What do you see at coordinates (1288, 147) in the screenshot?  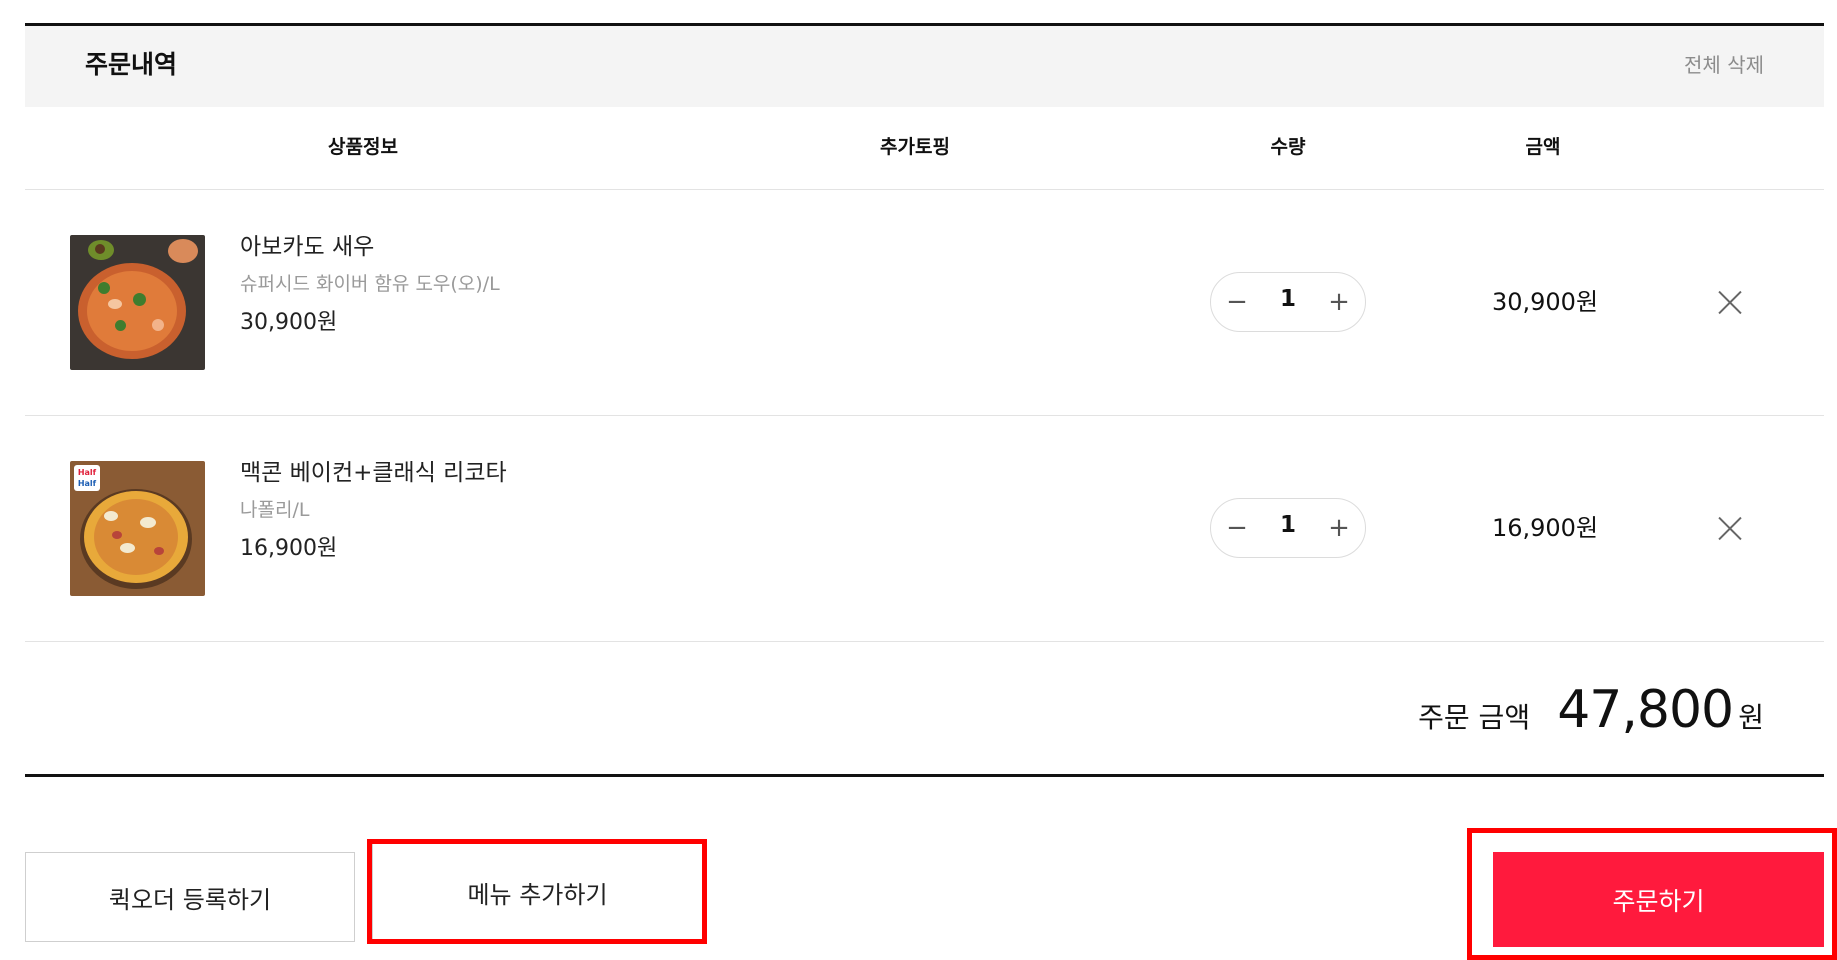 I see `column-header-quantity: 수량` at bounding box center [1288, 147].